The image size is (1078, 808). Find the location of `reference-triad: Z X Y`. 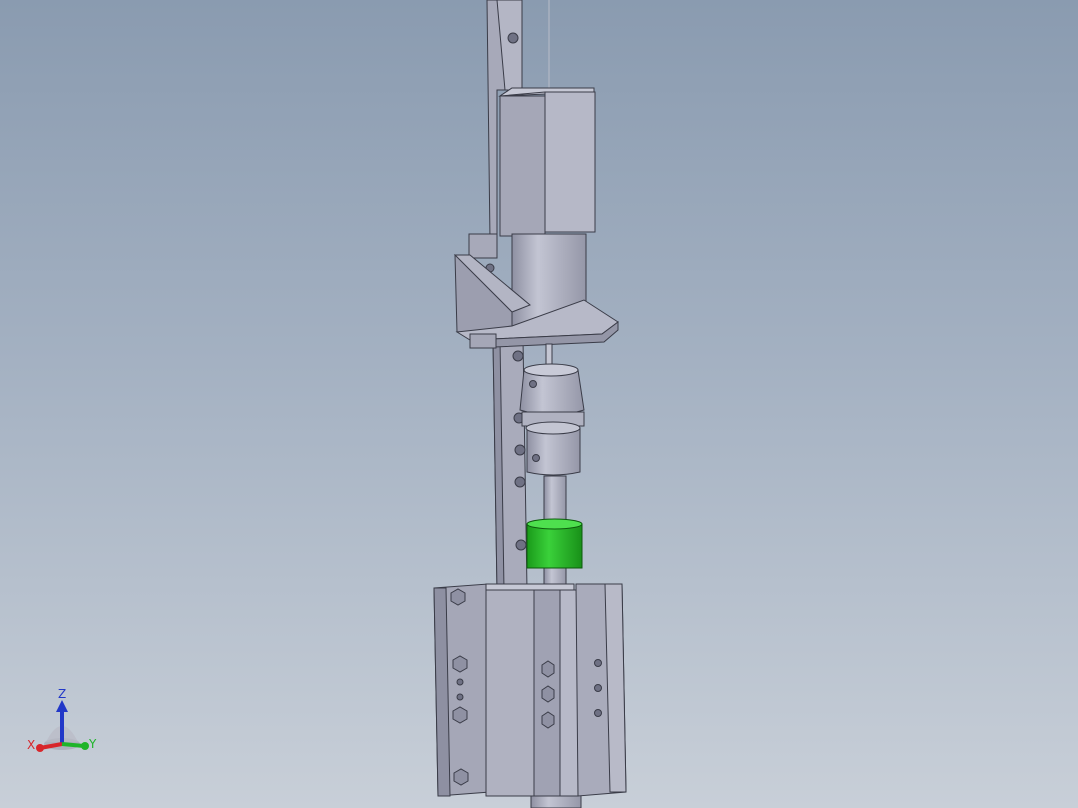

reference-triad: Z X Y is located at coordinates (67, 722).